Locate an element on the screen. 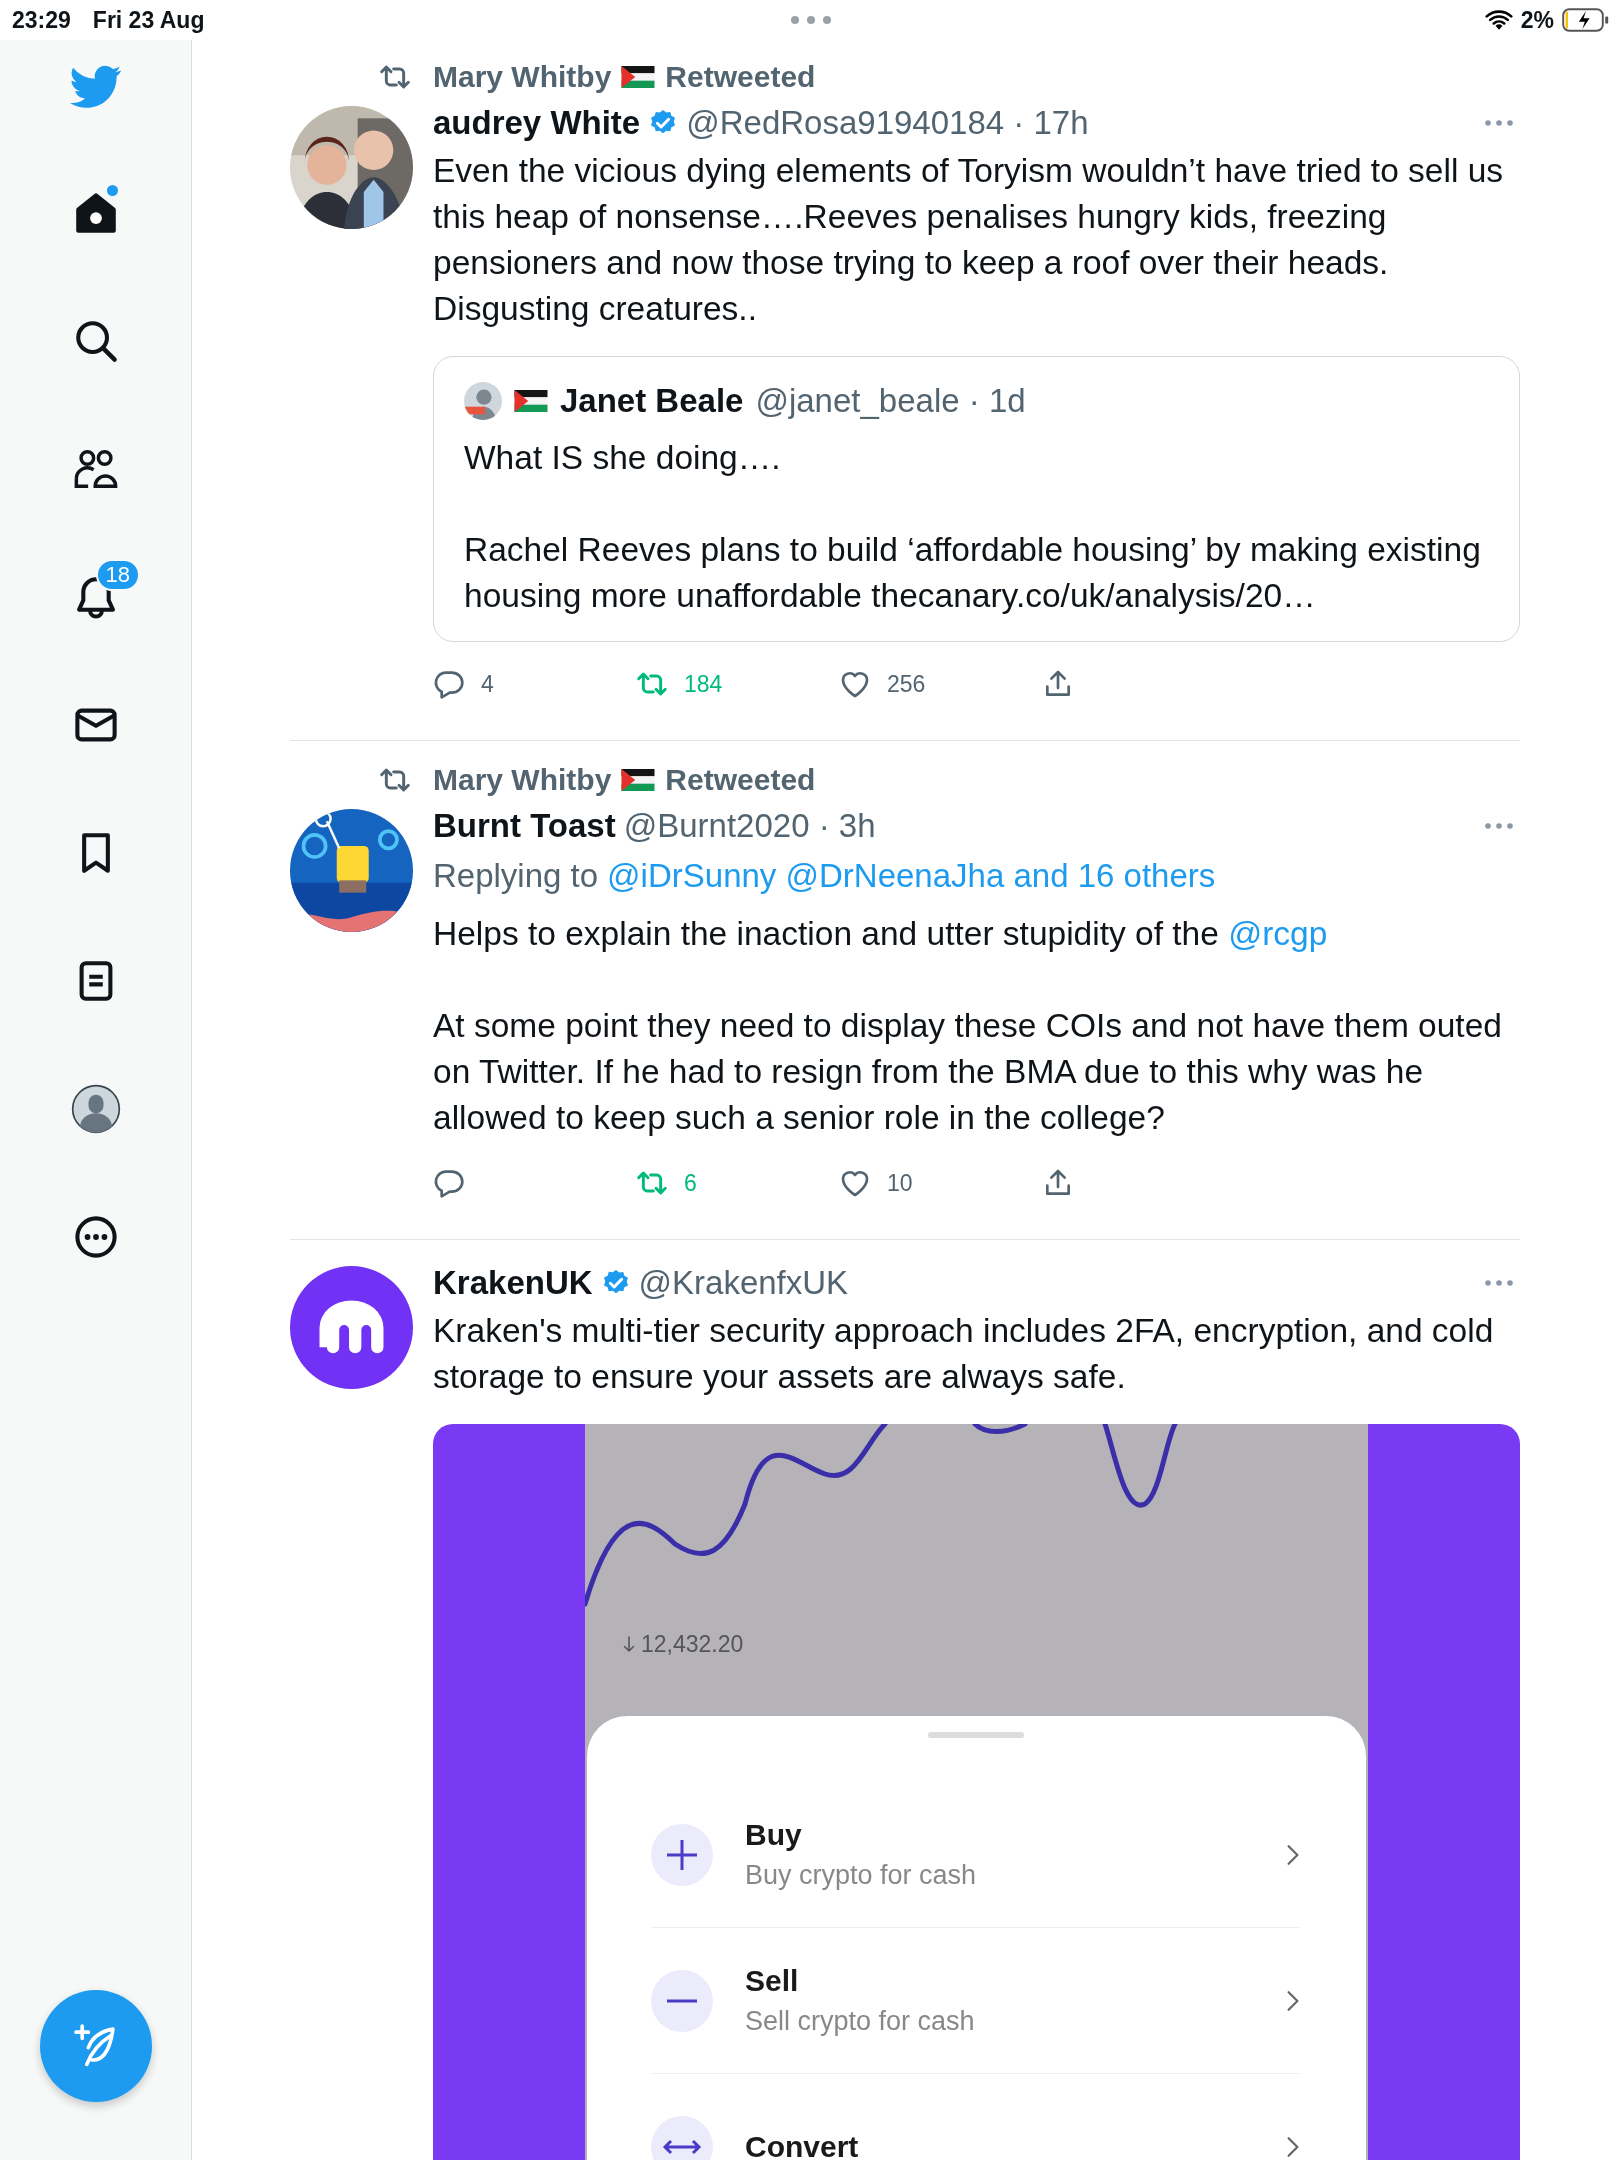 The width and height of the screenshot is (1620, 2160). tweet-text: Kraken's multi-tier security approach includes 2FA, encryption, and cold storage to ensure your assets are always safe. is located at coordinates (964, 1354).